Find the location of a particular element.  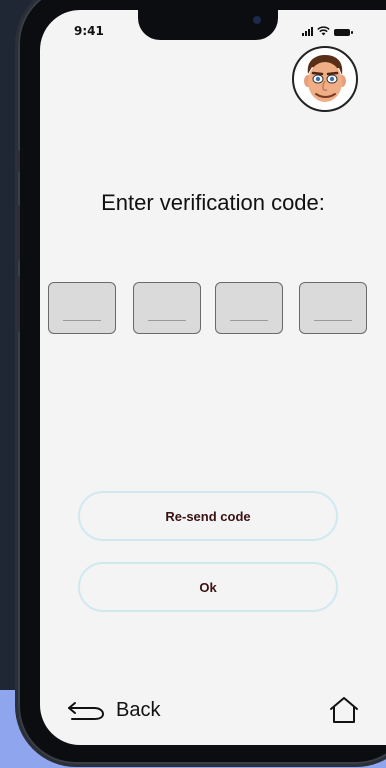

home-icon is located at coordinates (344, 710).